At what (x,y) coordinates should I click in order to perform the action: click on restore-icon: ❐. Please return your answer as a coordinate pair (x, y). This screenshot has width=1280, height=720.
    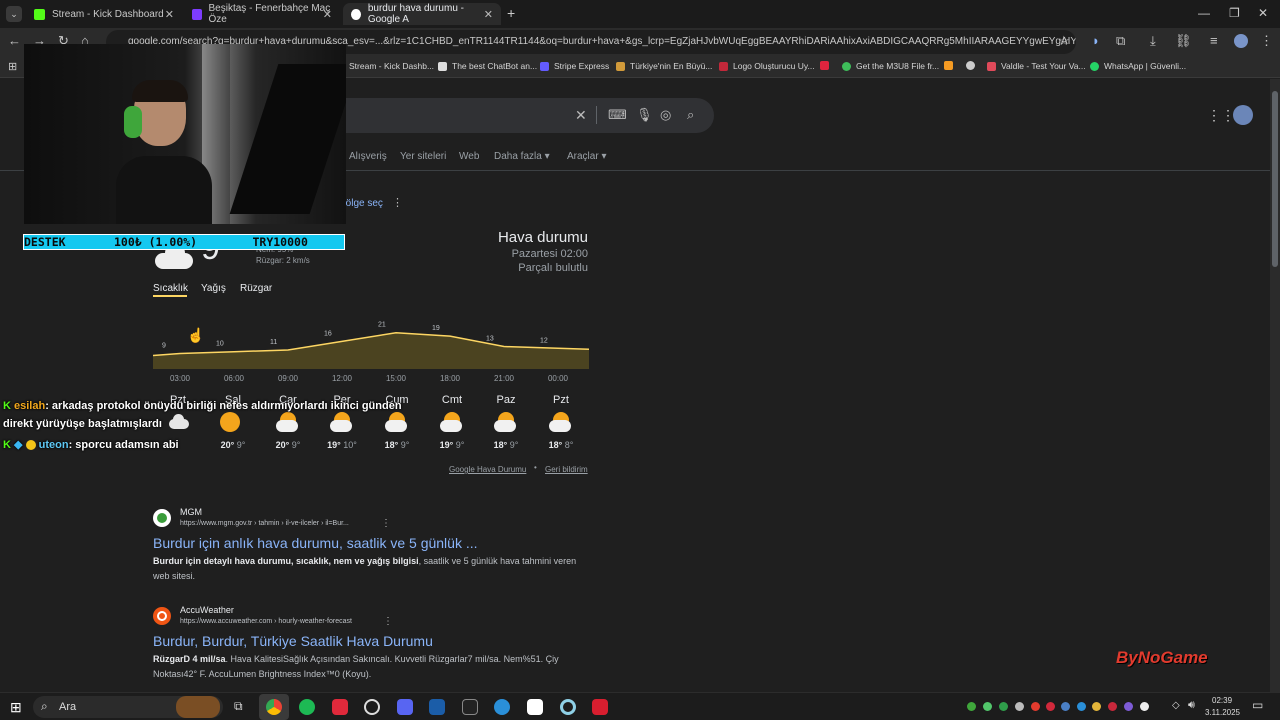
    Looking at the image, I should click on (1234, 13).